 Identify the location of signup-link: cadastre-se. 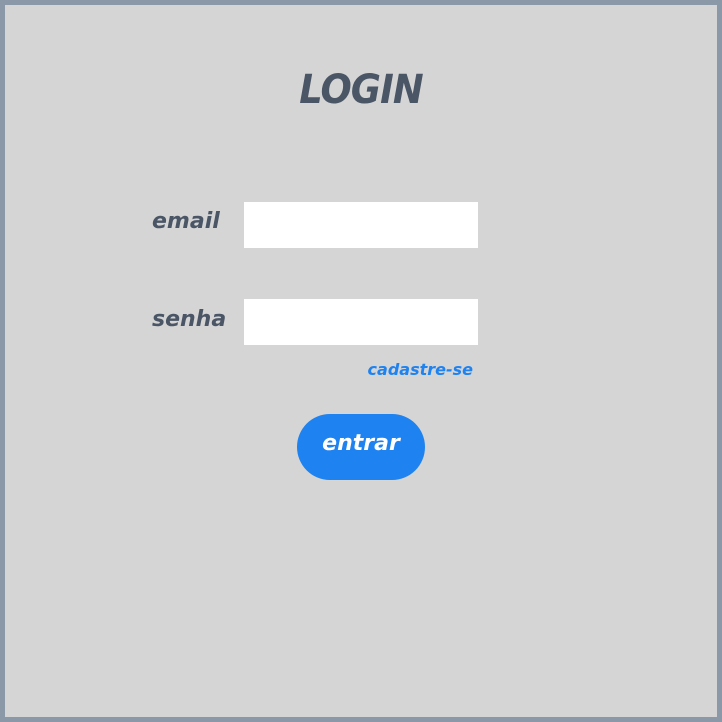
(420, 369).